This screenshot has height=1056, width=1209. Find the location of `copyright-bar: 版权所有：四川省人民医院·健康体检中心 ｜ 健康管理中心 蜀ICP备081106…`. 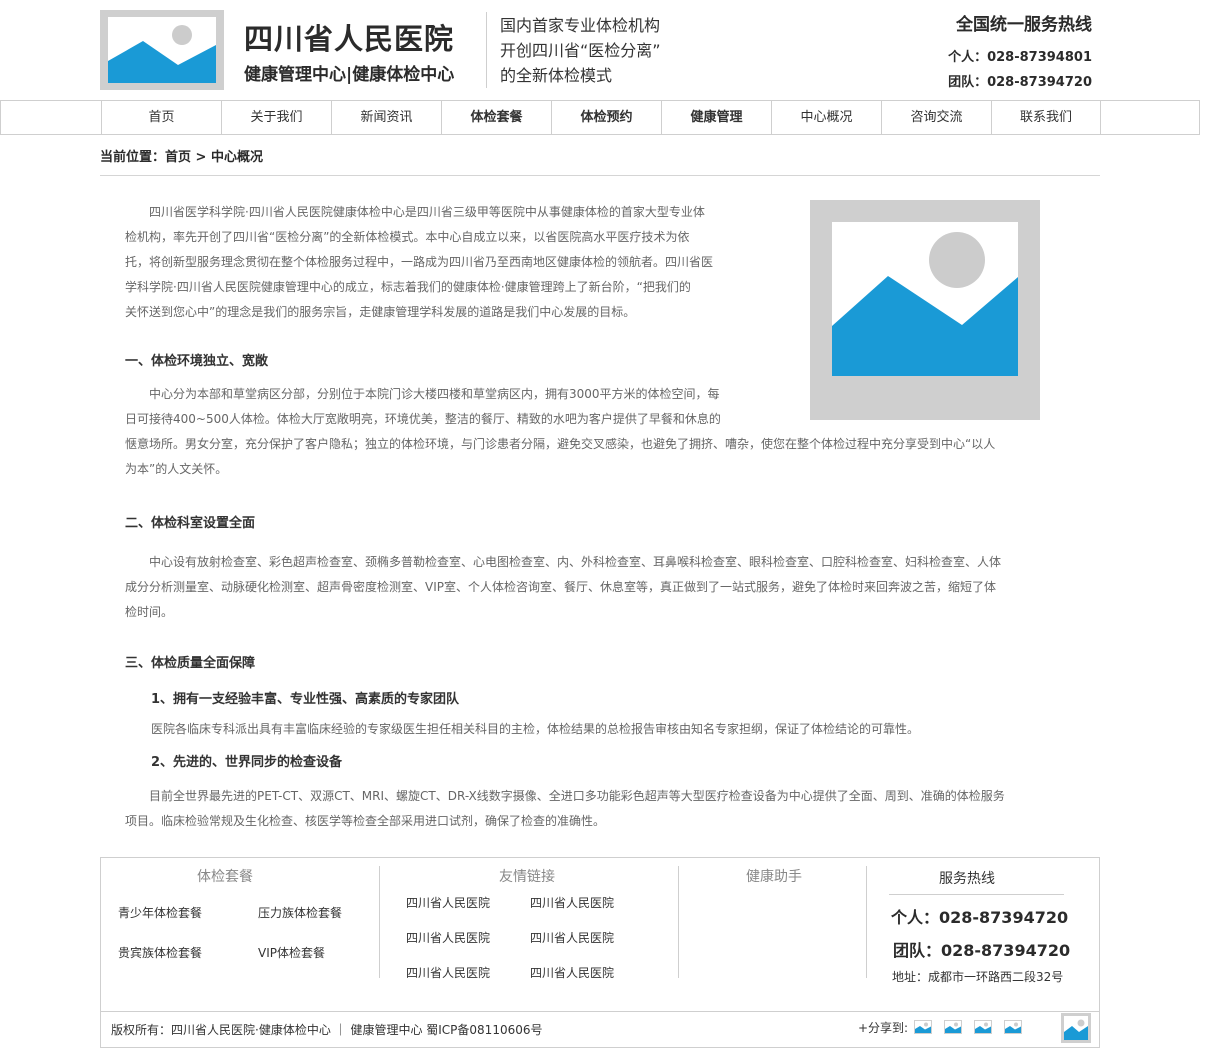

copyright-bar: 版权所有：四川省人民医院·健康体检中心 ｜ 健康管理中心 蜀ICP备081106… is located at coordinates (600, 1030).